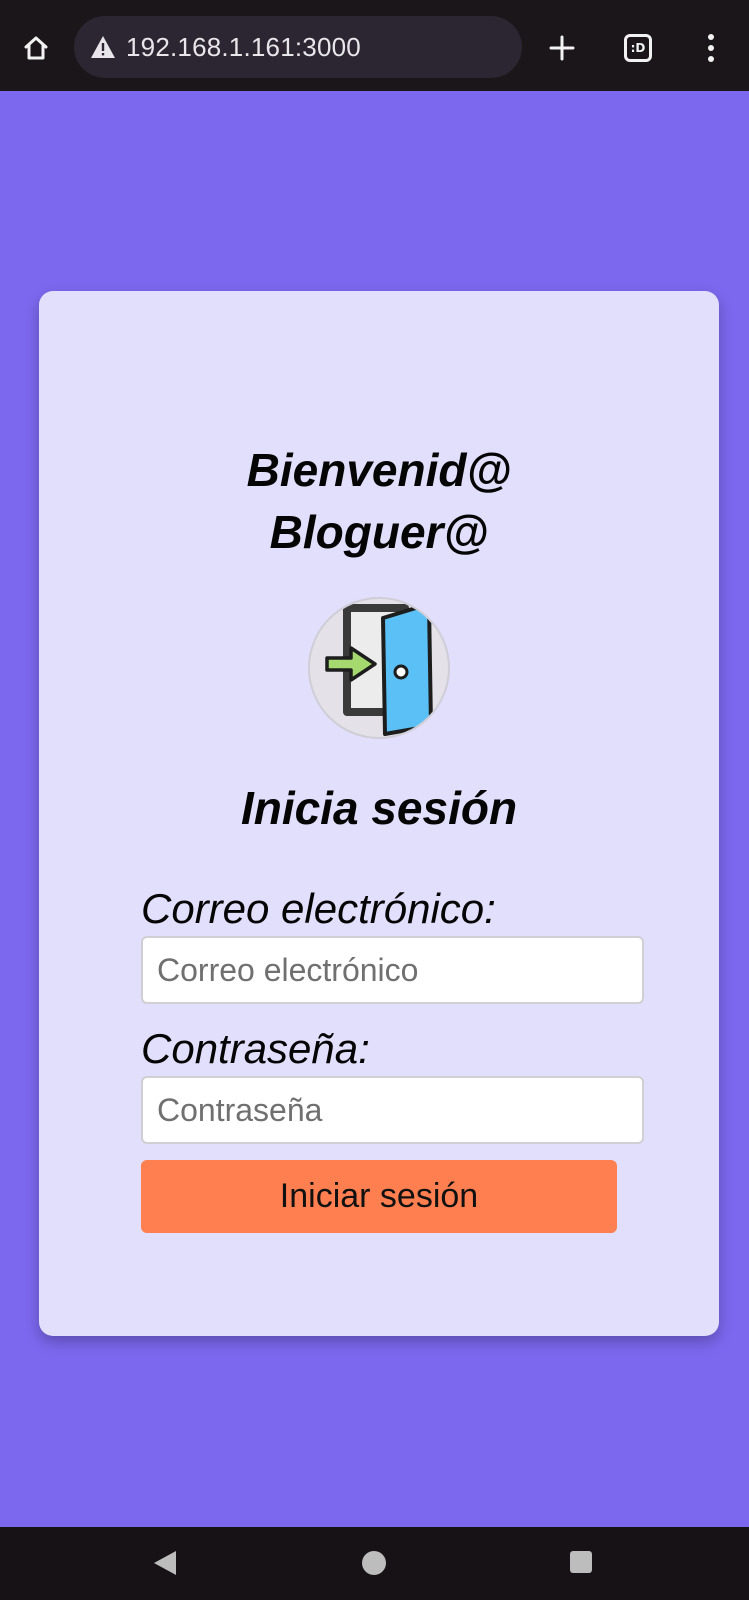 Image resolution: width=749 pixels, height=1600 pixels. Describe the element at coordinates (255, 1048) in the screenshot. I see `password-label: Contraseña:` at that location.